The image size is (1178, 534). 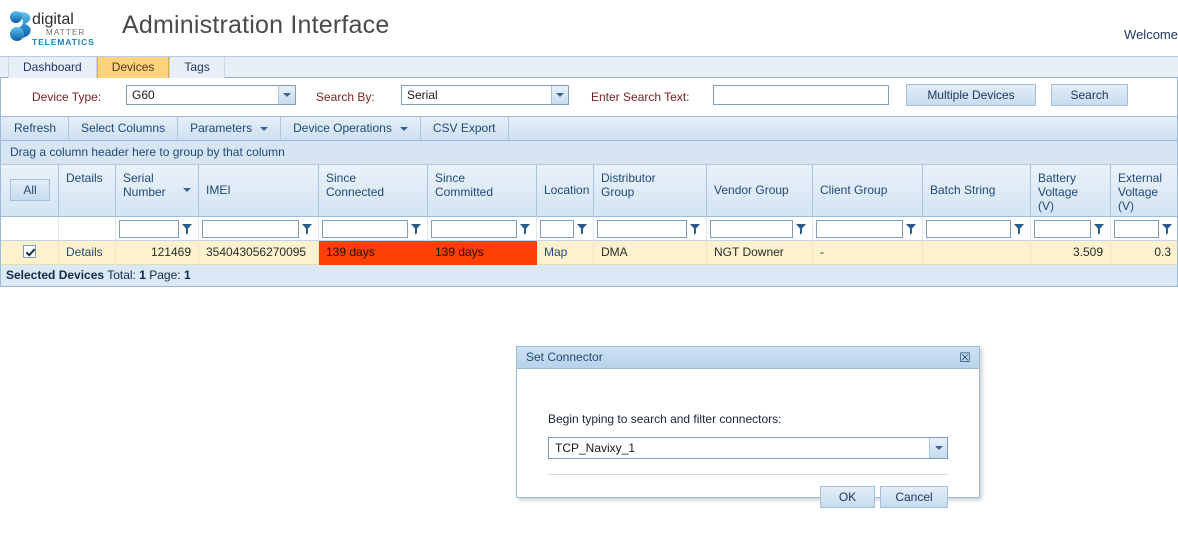 What do you see at coordinates (464, 185) in the screenshot?
I see `column-header-label: Since Committed` at bounding box center [464, 185].